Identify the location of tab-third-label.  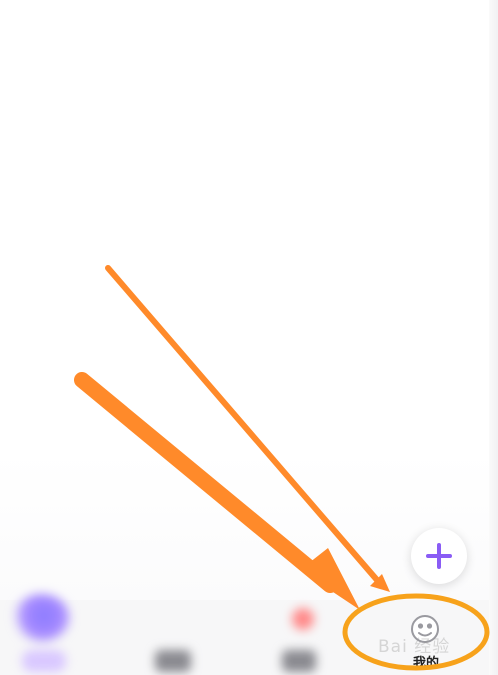
(299, 661).